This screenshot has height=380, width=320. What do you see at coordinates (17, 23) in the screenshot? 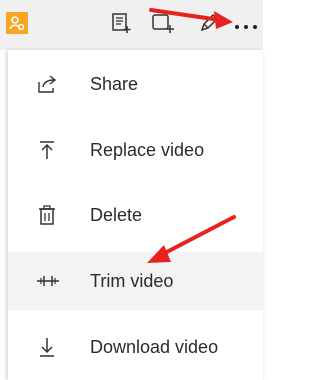
I see `user-icon` at bounding box center [17, 23].